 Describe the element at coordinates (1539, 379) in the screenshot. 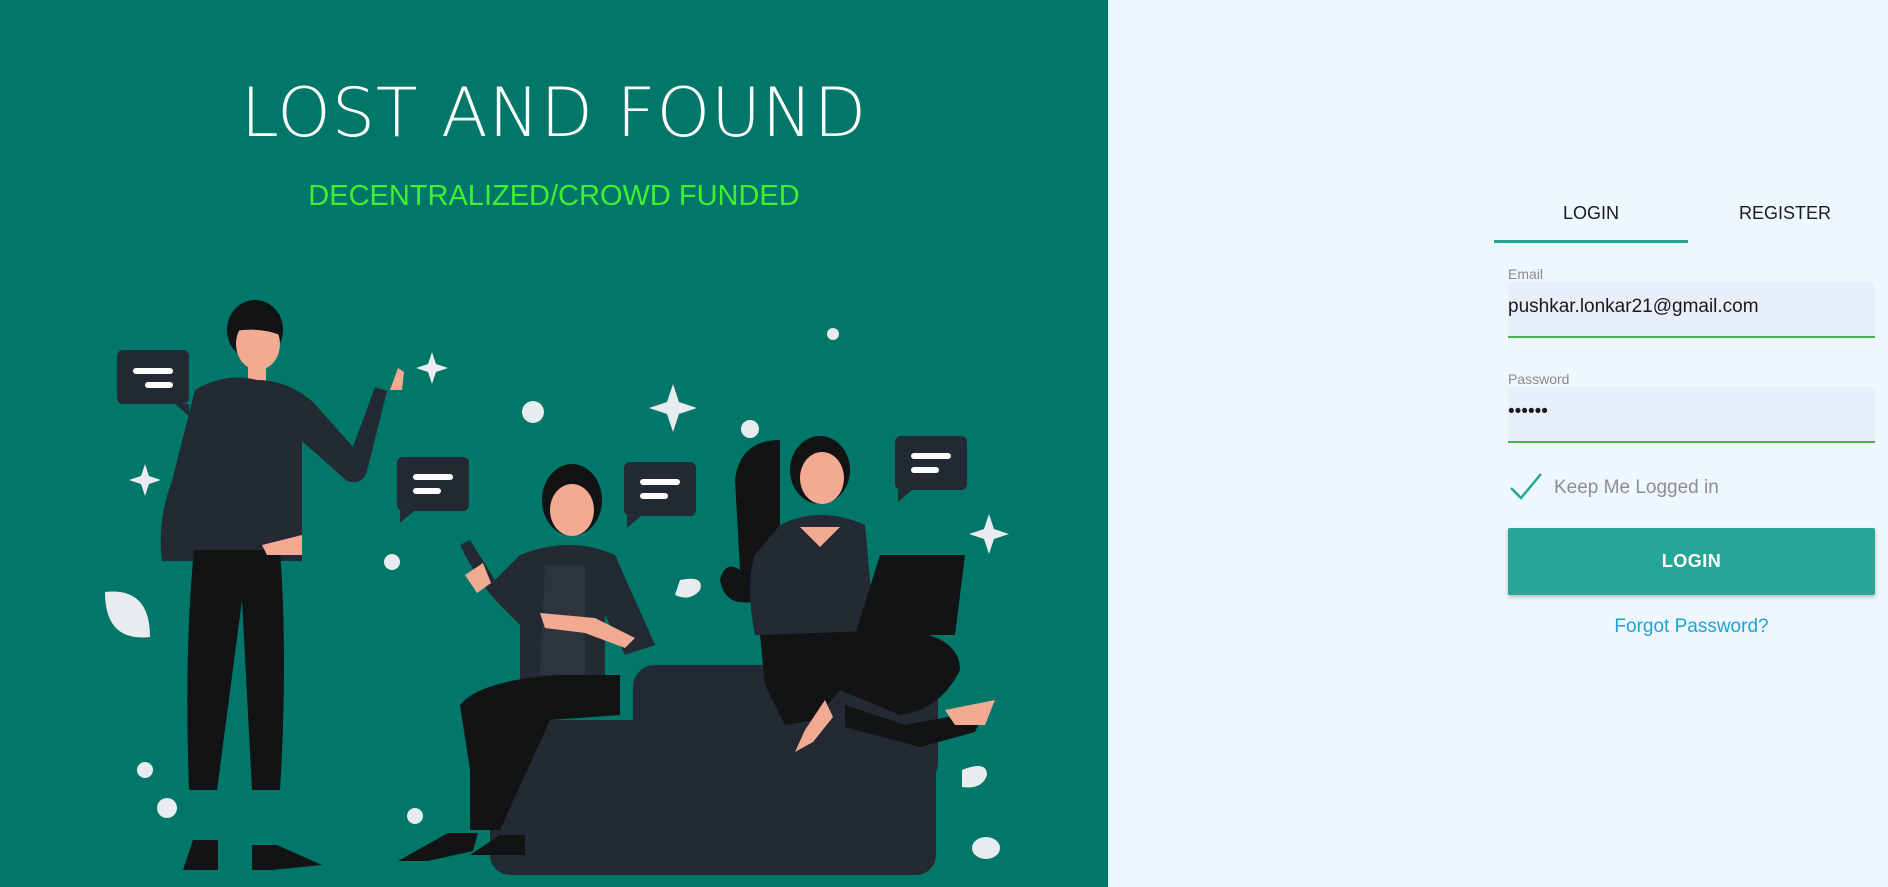

I see `password-label: Password` at that location.